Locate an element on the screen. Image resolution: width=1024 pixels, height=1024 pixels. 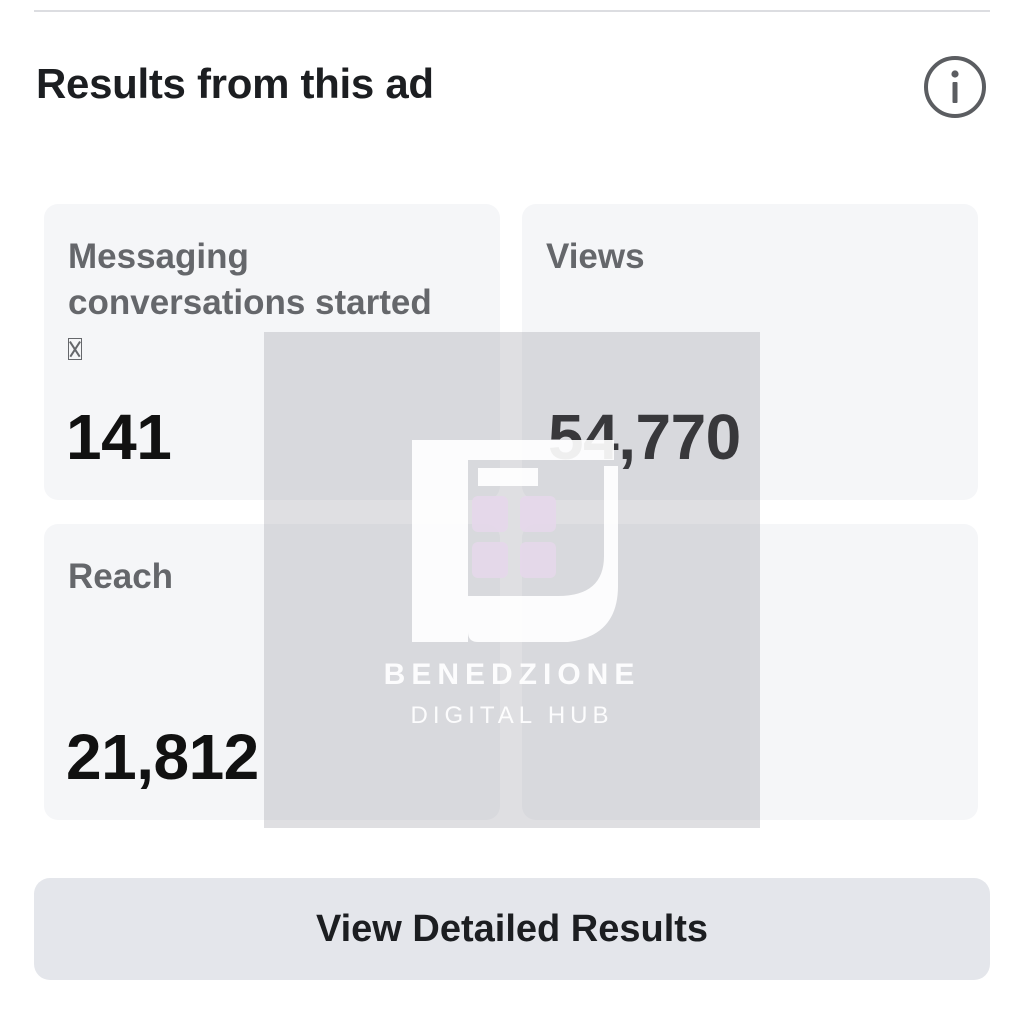
metric-value: 141 is located at coordinates (119, 437).